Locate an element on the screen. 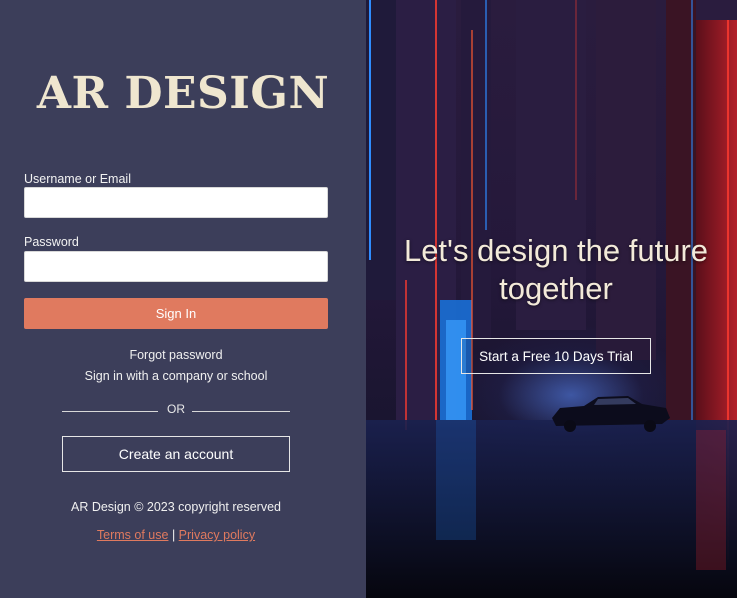  terms-of-use-link: Terms of use is located at coordinates (133, 535).